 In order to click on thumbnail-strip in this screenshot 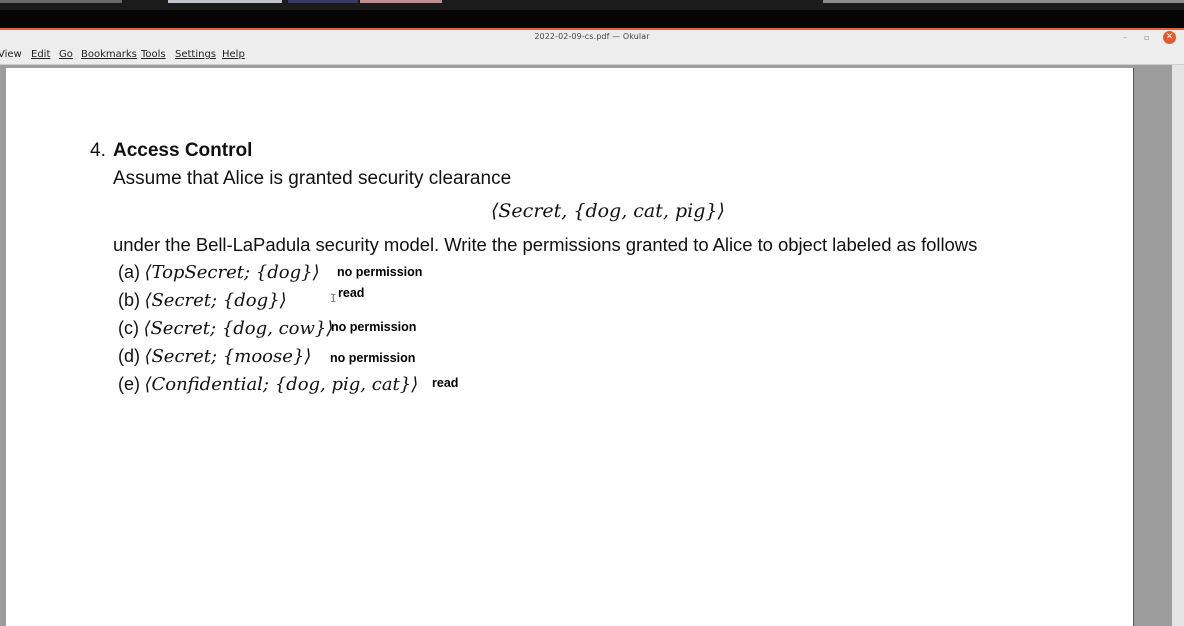, I will do `click(592, 5)`.